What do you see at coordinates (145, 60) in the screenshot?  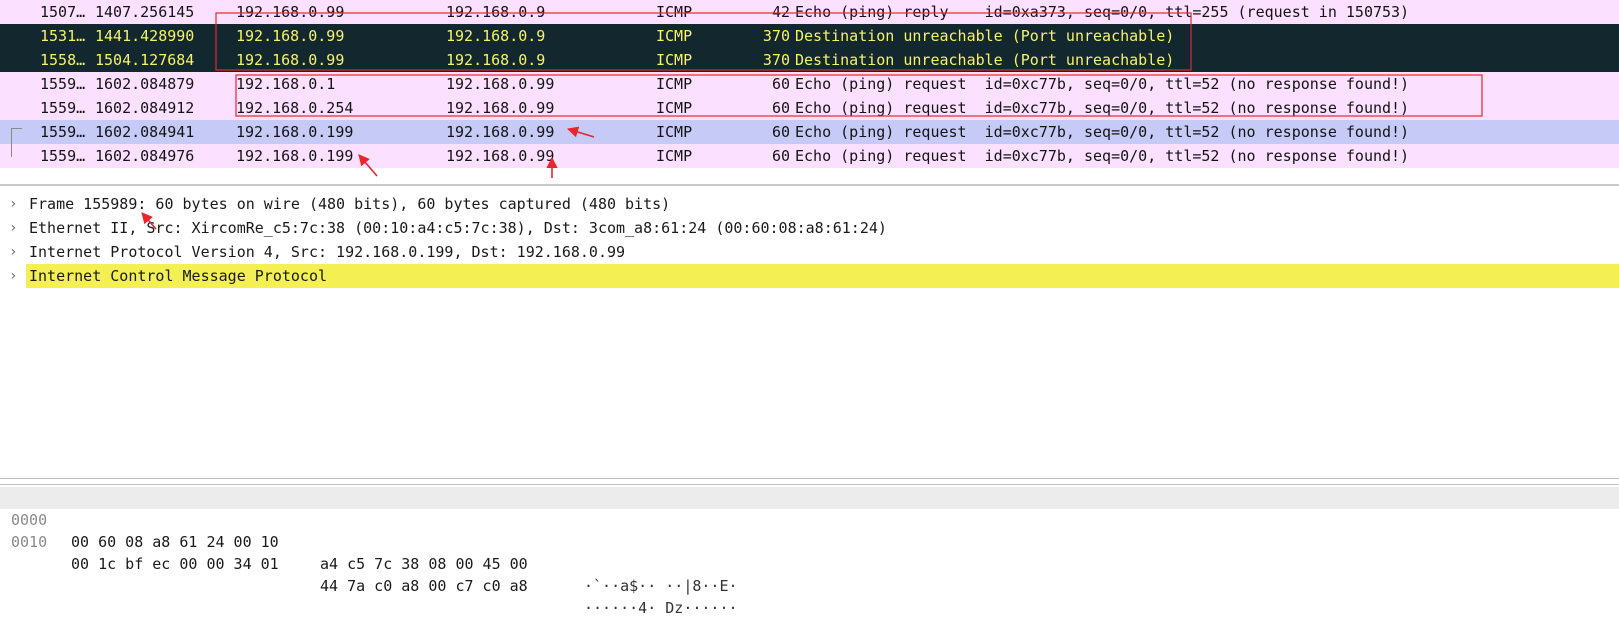 I see `packet-time: 1504.127684` at bounding box center [145, 60].